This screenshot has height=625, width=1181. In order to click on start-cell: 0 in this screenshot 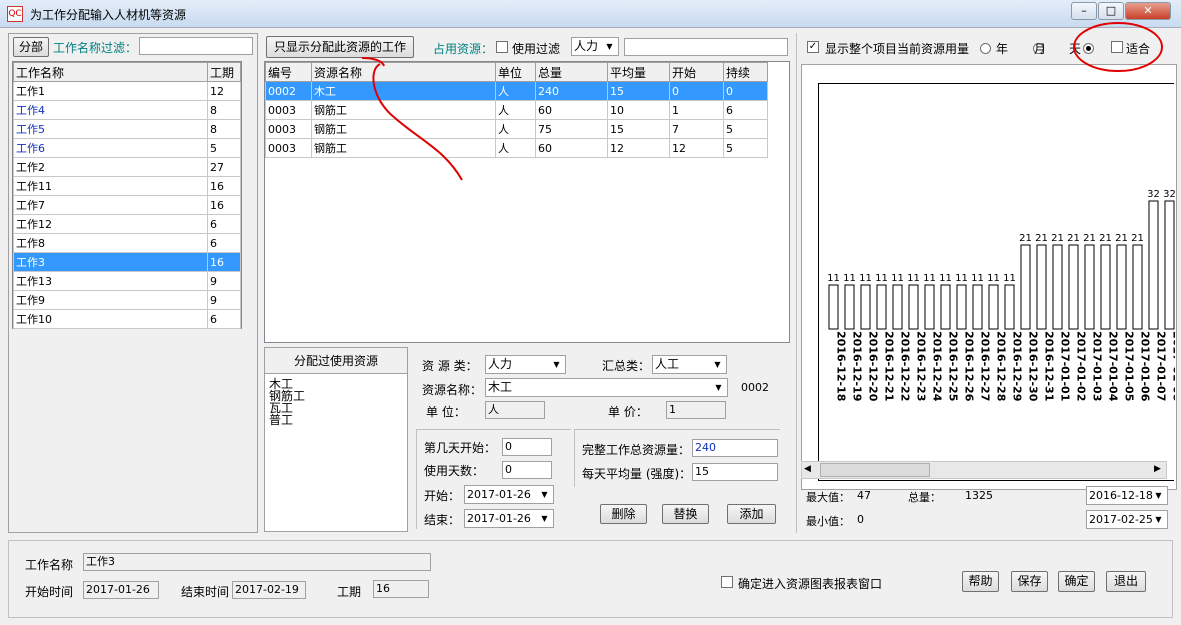, I will do `click(696, 91)`.